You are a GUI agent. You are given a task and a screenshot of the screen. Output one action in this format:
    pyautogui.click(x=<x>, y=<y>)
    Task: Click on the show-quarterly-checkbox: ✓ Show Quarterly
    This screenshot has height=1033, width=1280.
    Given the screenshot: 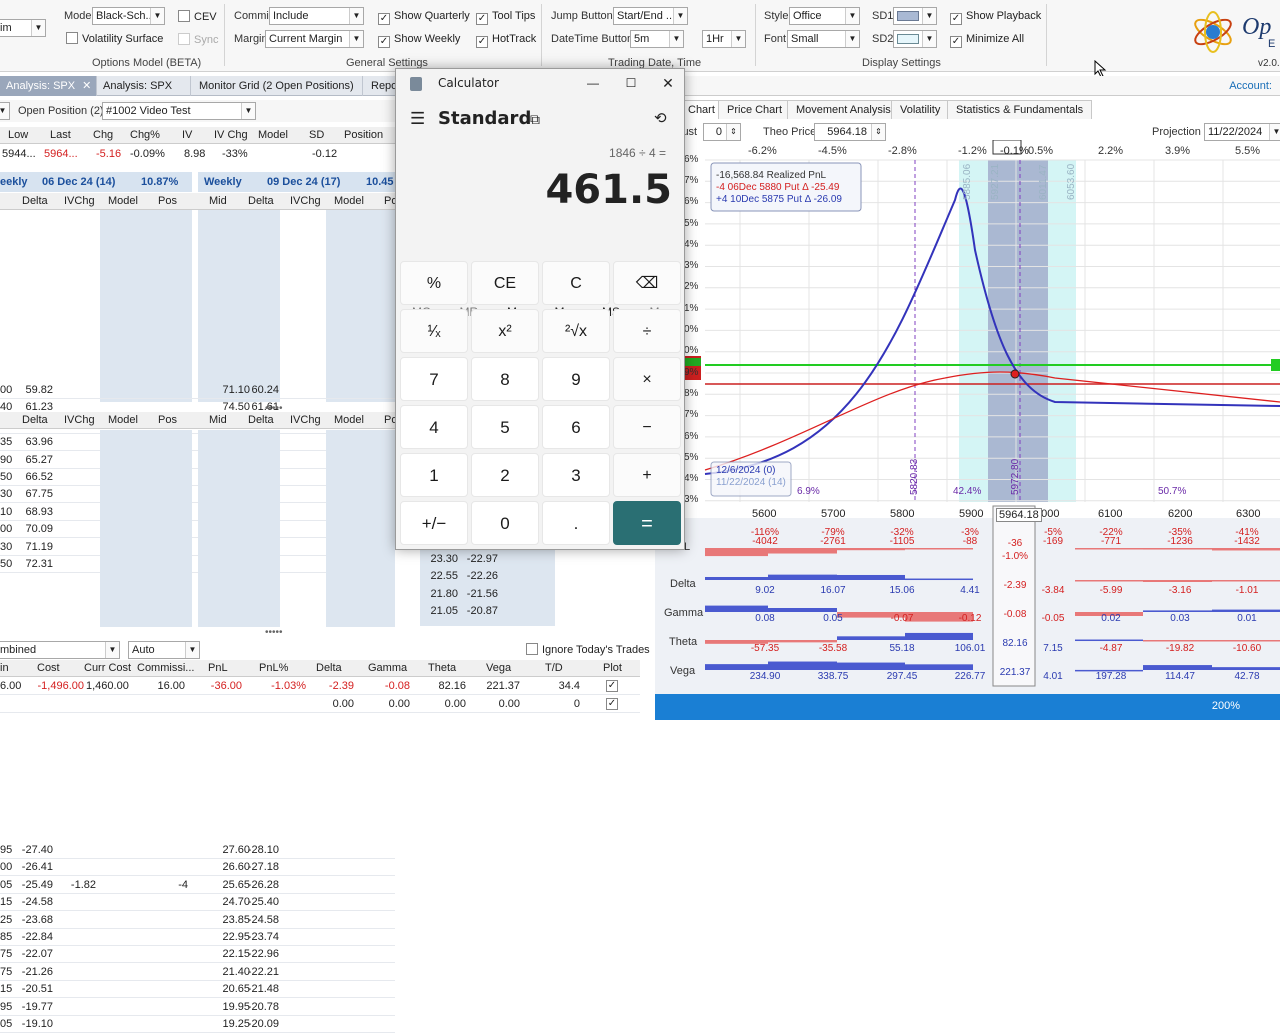 What is the action you would take?
    pyautogui.click(x=424, y=17)
    